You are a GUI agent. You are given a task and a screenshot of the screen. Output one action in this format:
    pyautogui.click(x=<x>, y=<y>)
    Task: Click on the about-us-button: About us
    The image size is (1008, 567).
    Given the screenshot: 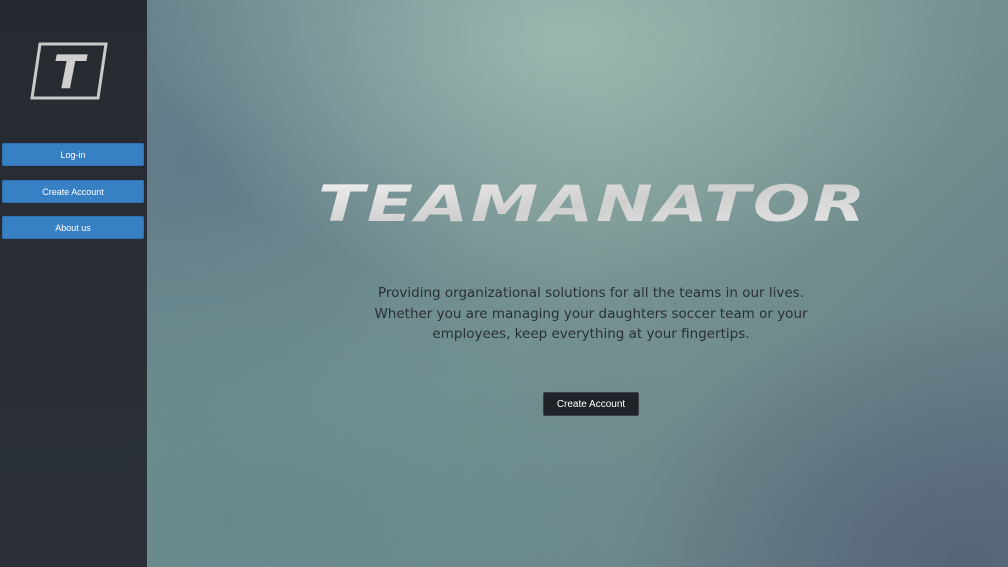 What is the action you would take?
    pyautogui.click(x=73, y=227)
    